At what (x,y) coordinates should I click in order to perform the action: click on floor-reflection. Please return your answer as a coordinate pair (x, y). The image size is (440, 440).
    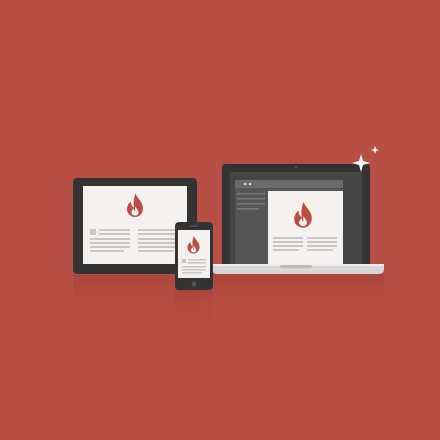
    Looking at the image, I should click on (228, 307).